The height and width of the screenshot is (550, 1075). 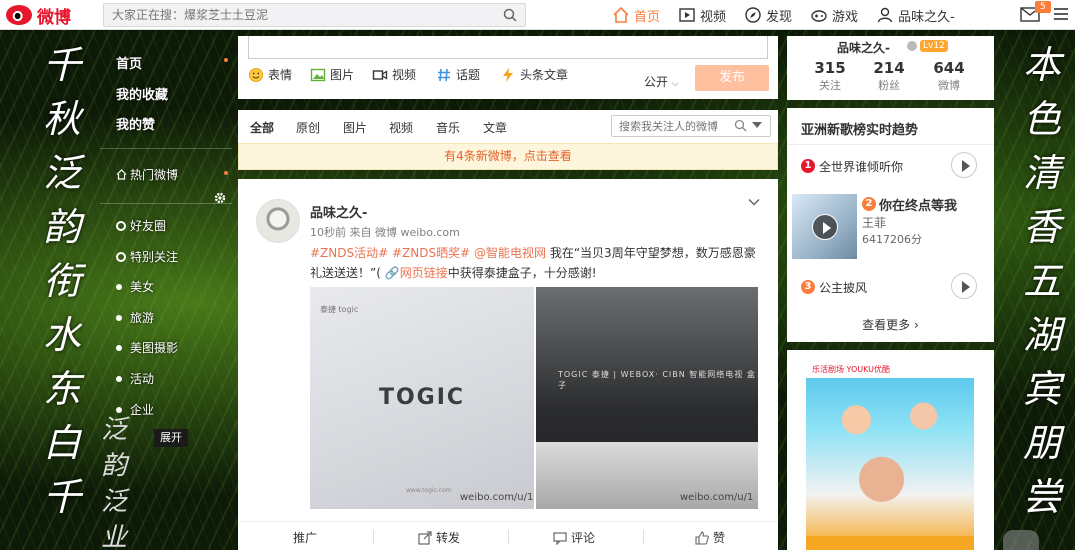 I want to click on tab-original: 原创, so click(x=308, y=127).